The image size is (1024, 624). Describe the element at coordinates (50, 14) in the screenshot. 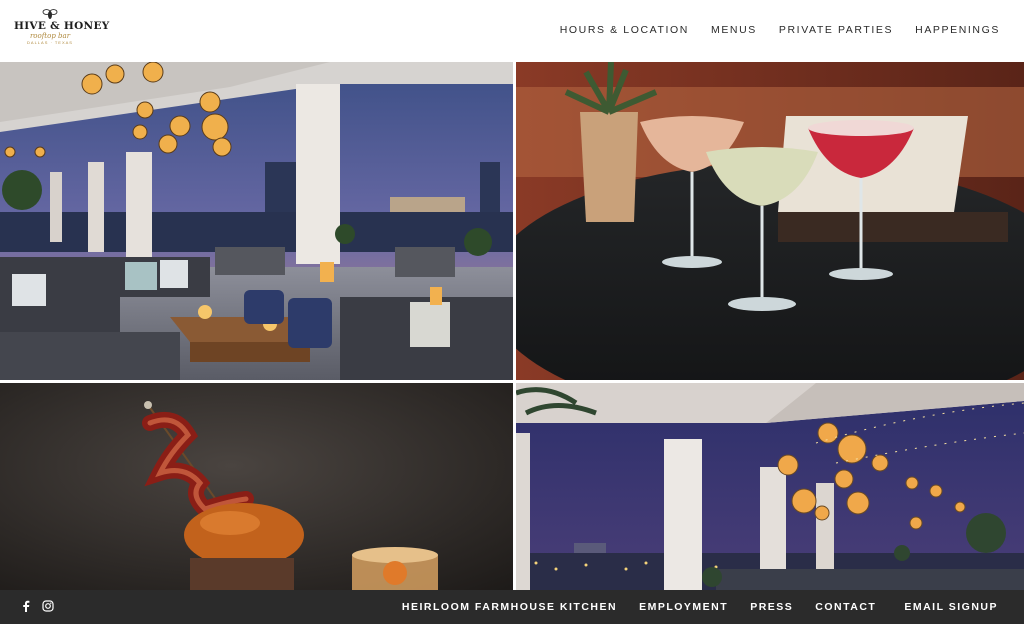

I see `bee-icon` at that location.